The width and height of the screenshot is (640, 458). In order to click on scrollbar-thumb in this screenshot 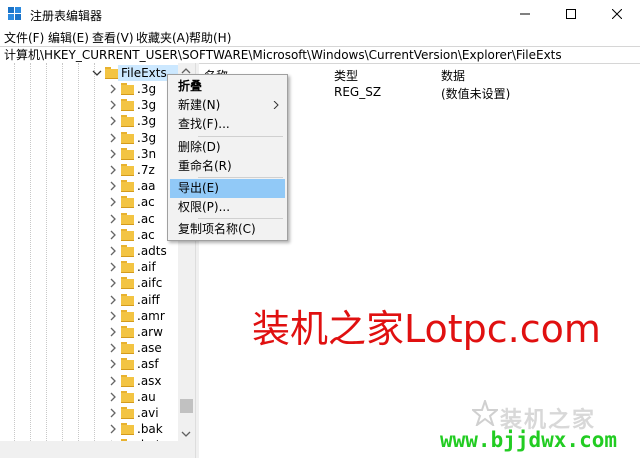, I will do `click(186, 406)`.